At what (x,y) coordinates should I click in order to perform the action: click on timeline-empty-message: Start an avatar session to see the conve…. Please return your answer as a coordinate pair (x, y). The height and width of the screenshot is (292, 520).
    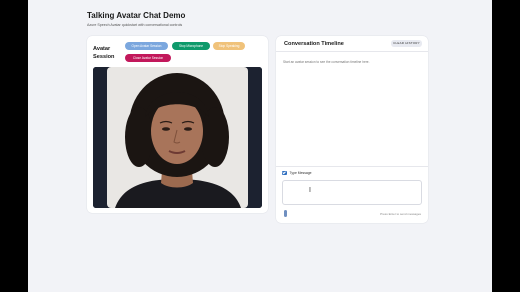
    Looking at the image, I should click on (326, 62).